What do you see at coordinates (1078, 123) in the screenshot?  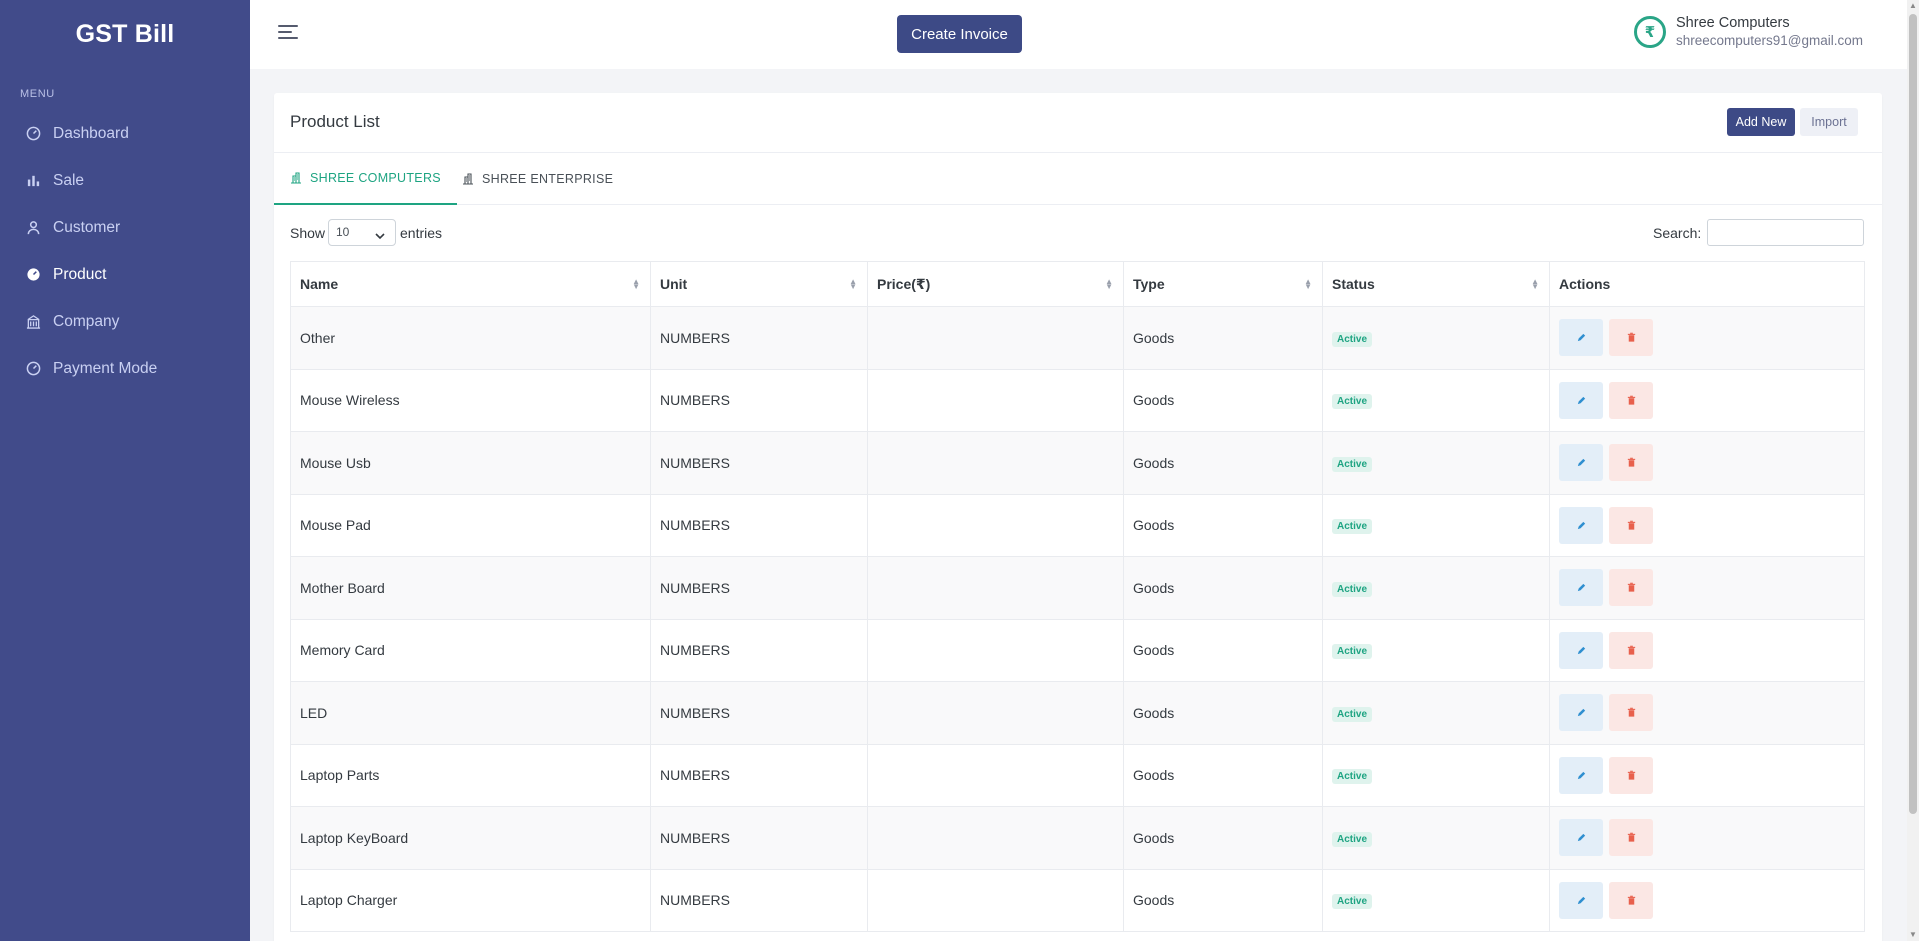 I see `card-header: Product List Add New Import` at bounding box center [1078, 123].